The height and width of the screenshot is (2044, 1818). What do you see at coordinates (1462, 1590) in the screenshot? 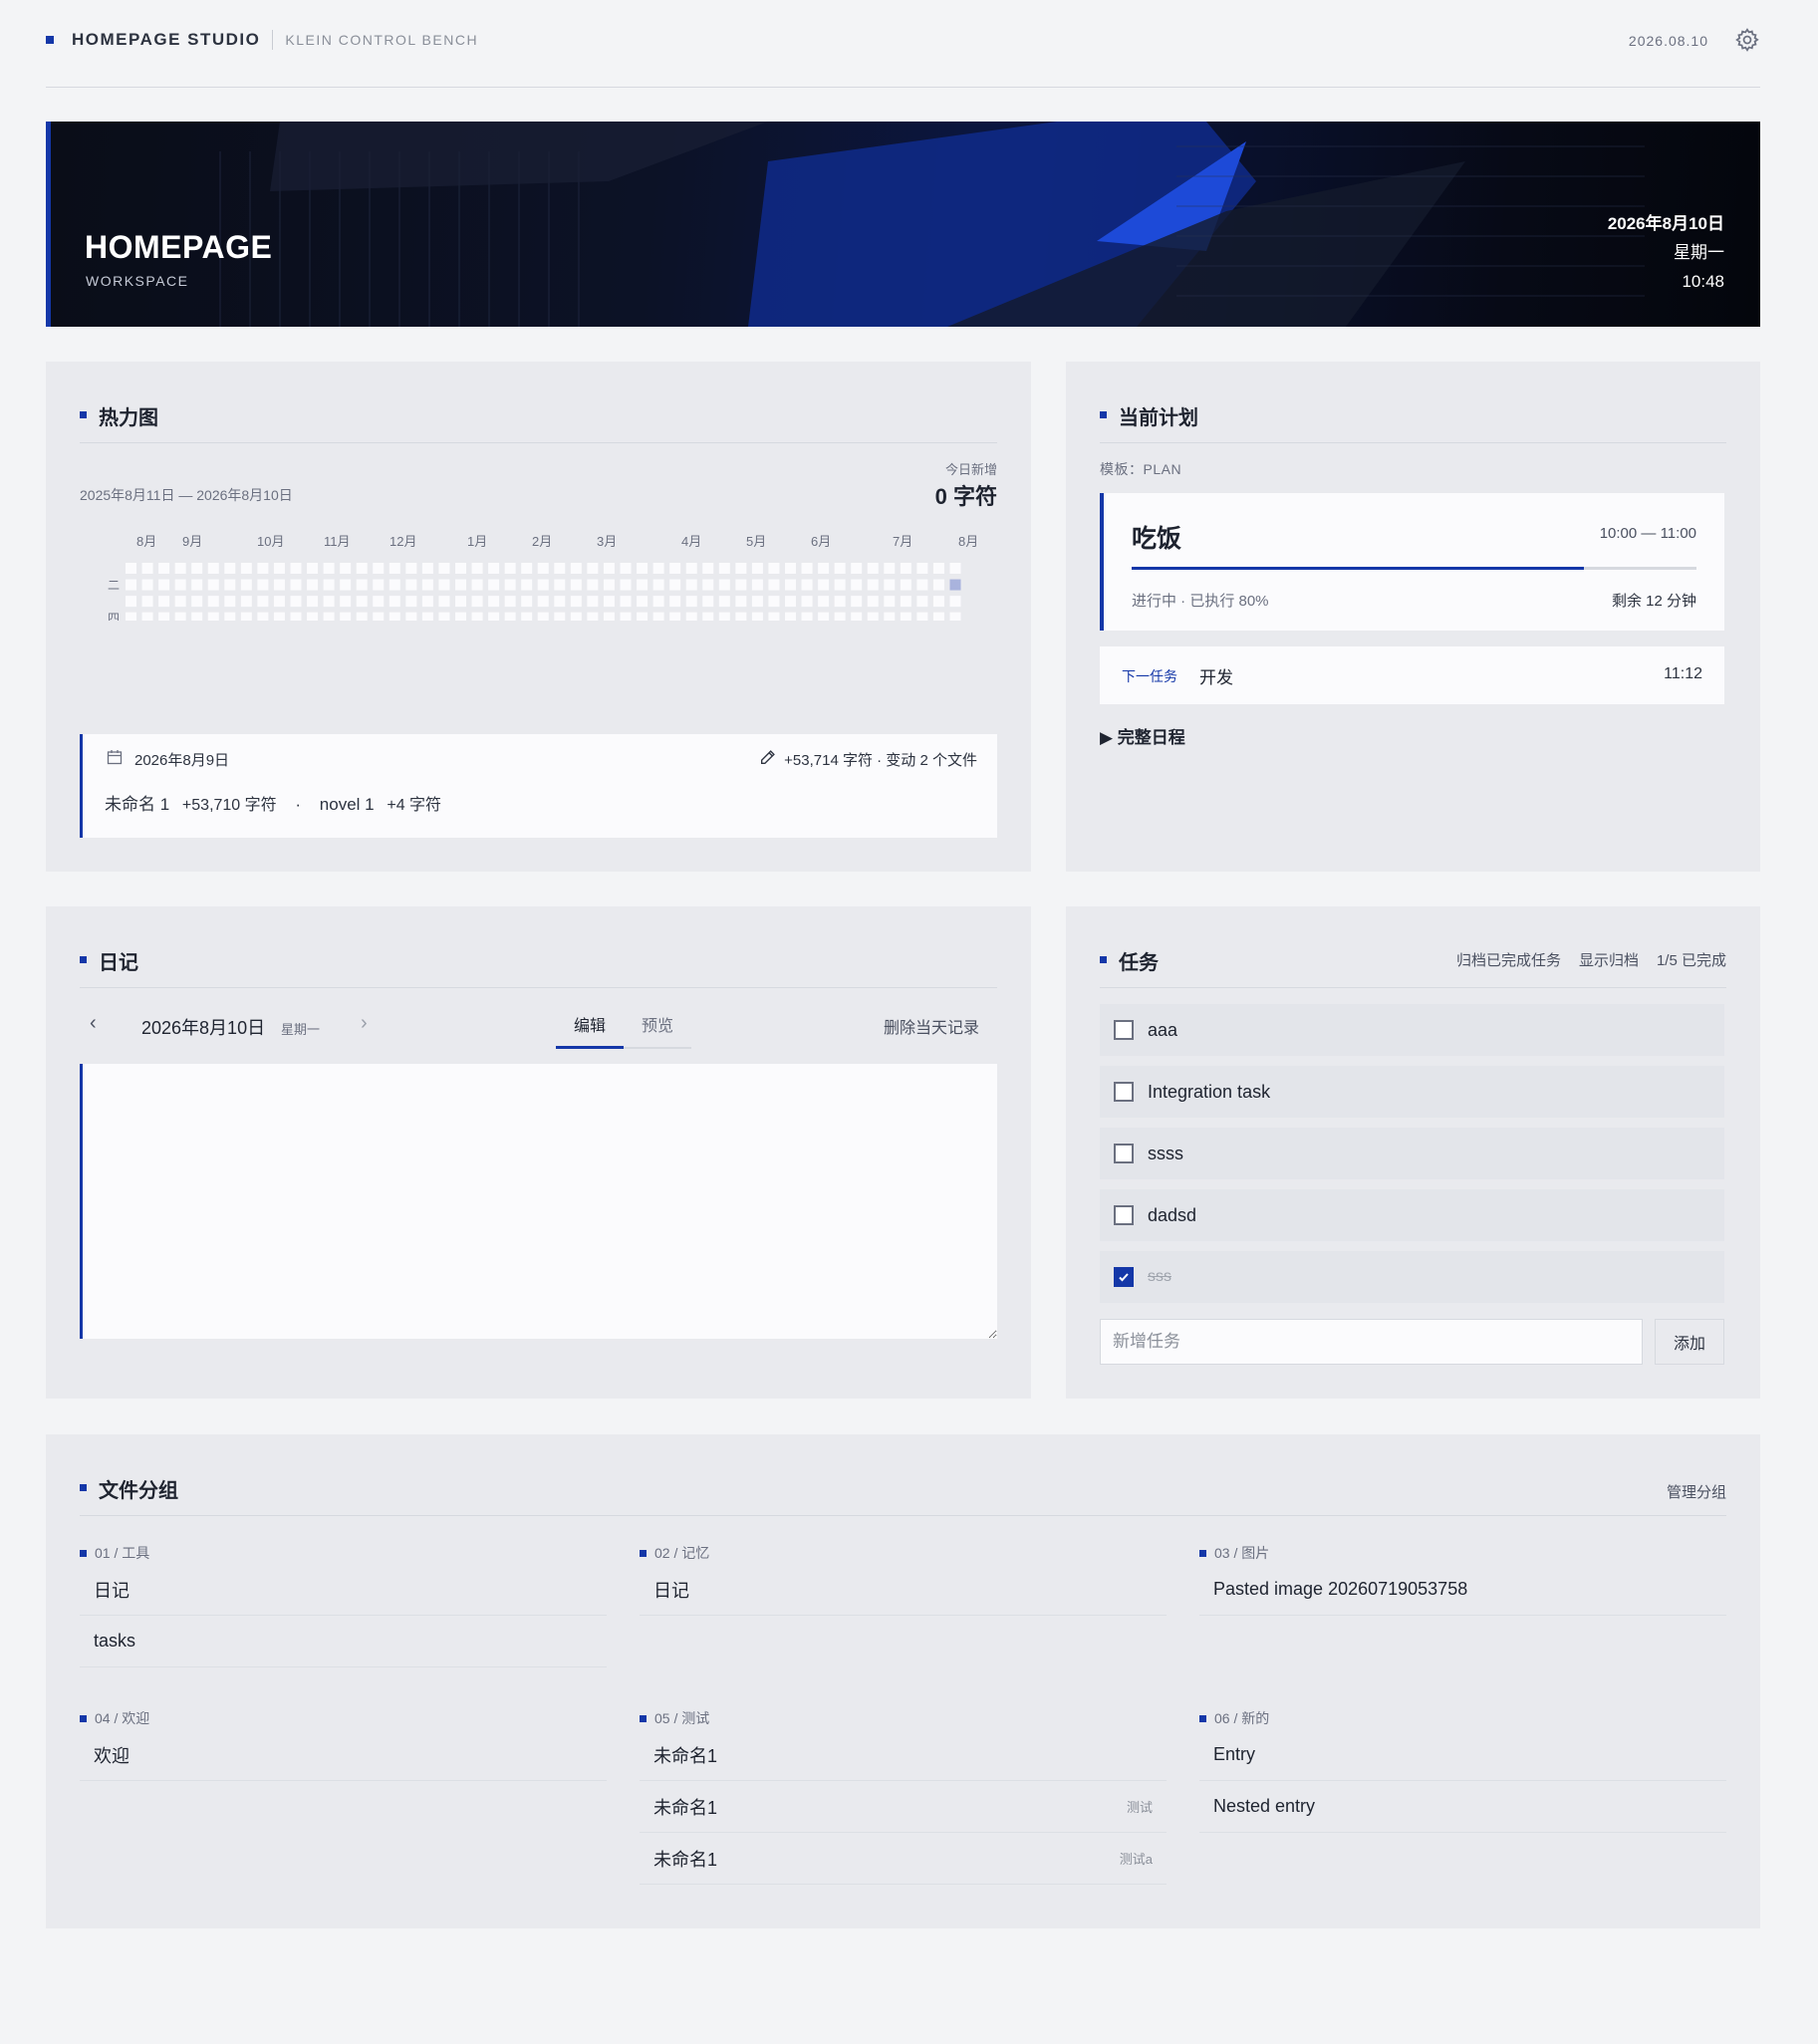
I see `file-item: Pasted image 20260719053758` at bounding box center [1462, 1590].